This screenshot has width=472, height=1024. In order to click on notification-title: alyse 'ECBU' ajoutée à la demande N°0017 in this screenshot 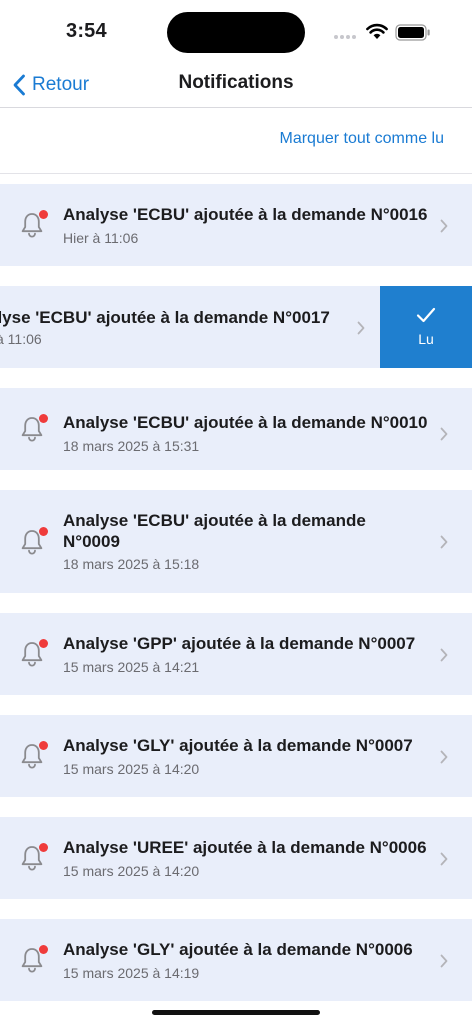, I will do `click(165, 317)`.